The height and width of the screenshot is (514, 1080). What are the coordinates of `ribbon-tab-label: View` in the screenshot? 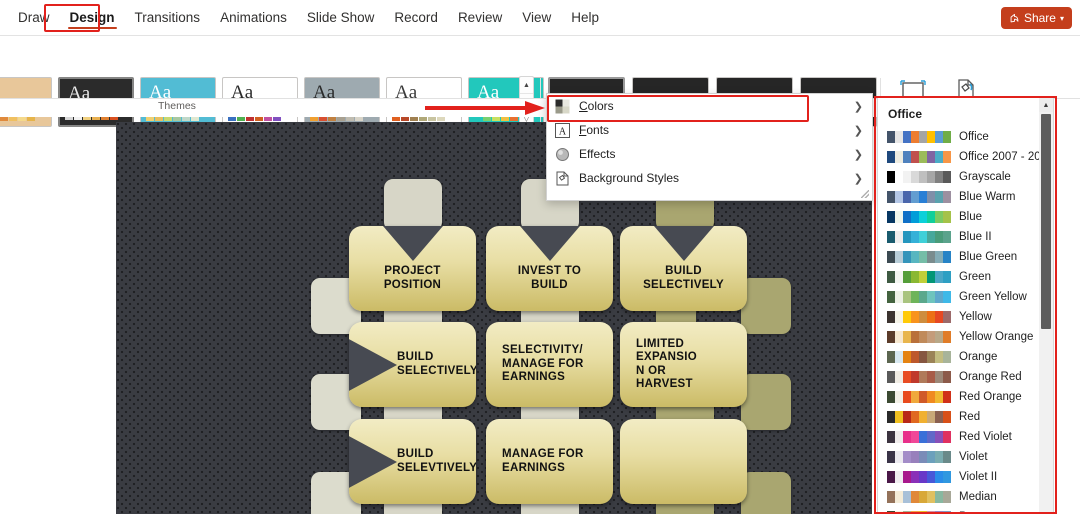 It's located at (537, 17).